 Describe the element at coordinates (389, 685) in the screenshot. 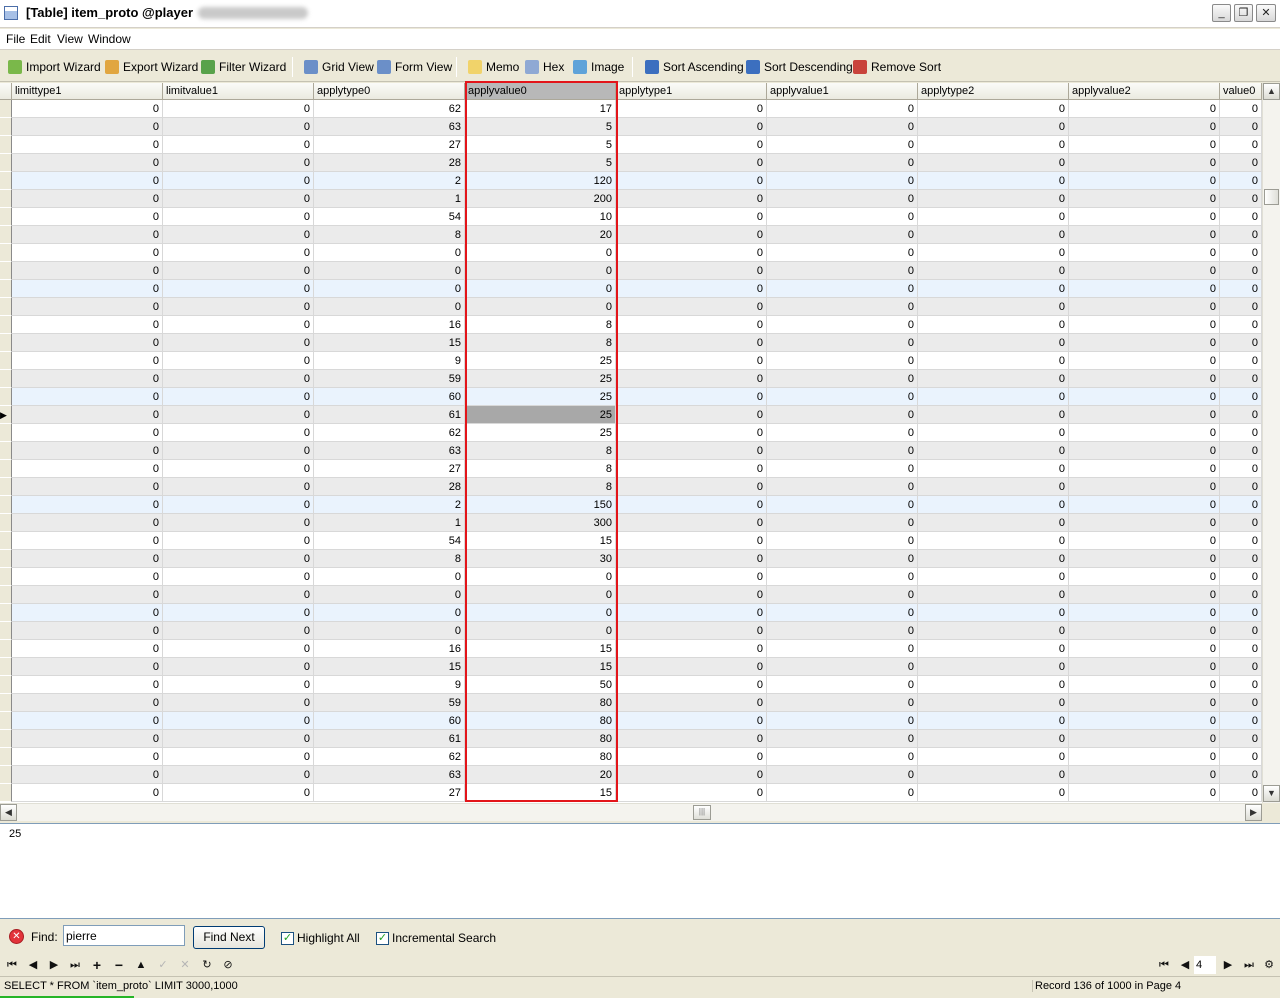

I see `cell-applytype0: 9` at that location.